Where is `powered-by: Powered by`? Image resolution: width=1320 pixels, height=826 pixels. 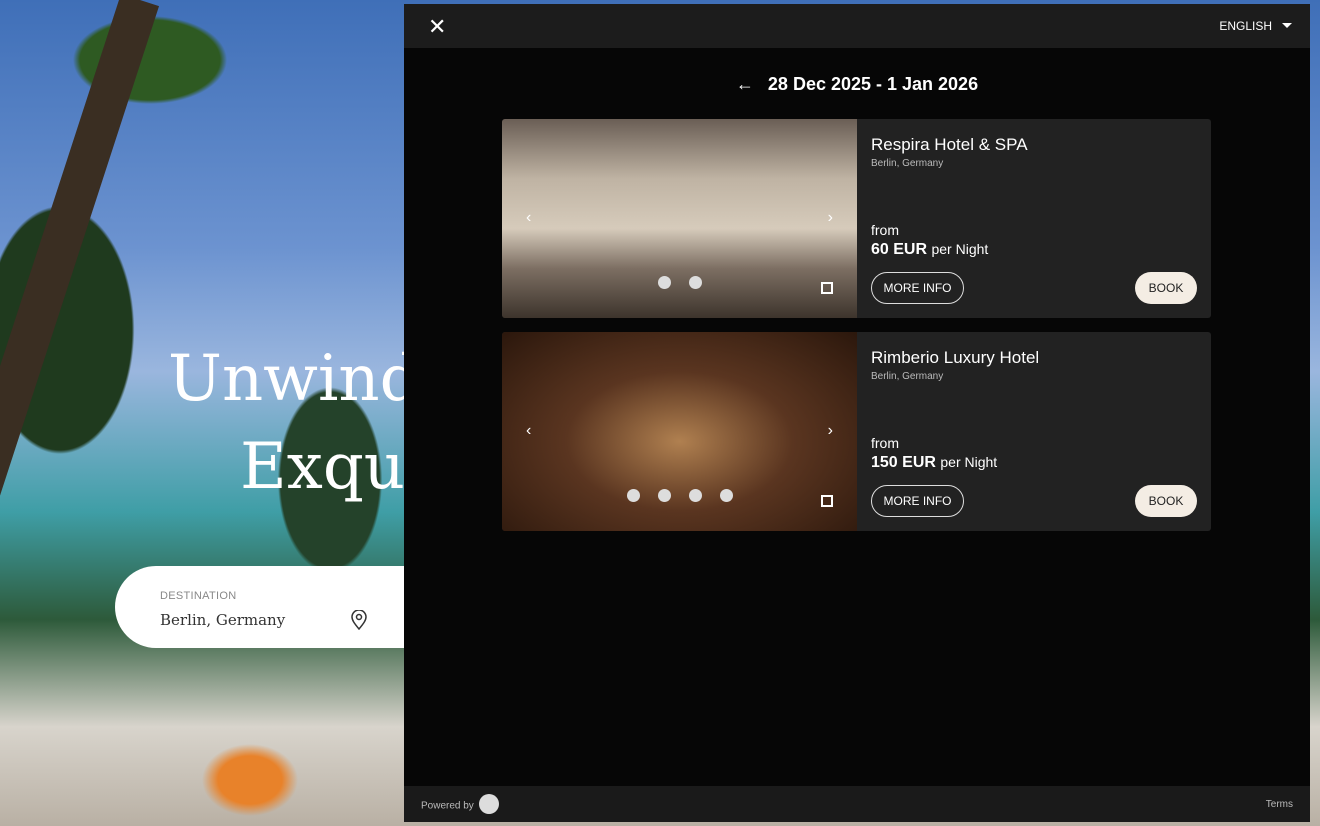 powered-by: Powered by is located at coordinates (460, 804).